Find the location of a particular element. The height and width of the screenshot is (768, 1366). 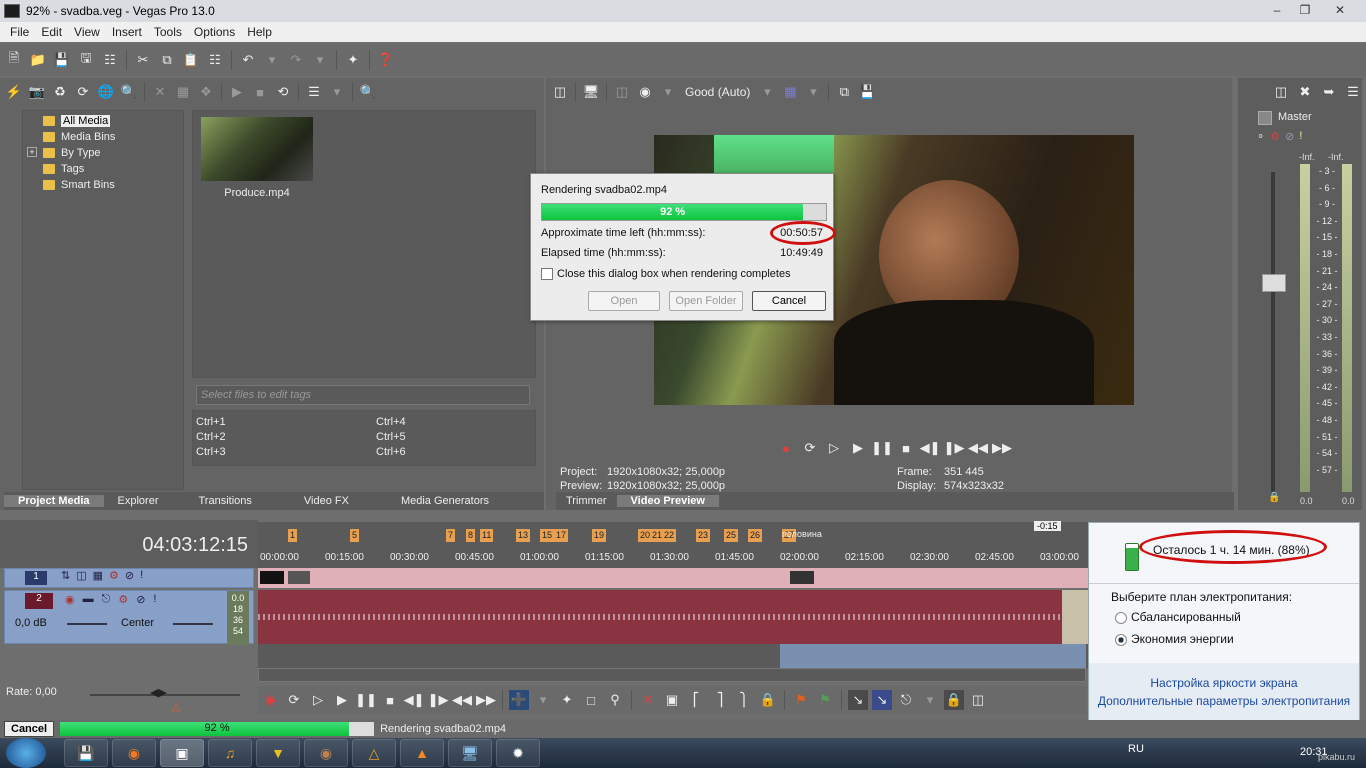

loop-icon: ⟳ is located at coordinates (810, 448).